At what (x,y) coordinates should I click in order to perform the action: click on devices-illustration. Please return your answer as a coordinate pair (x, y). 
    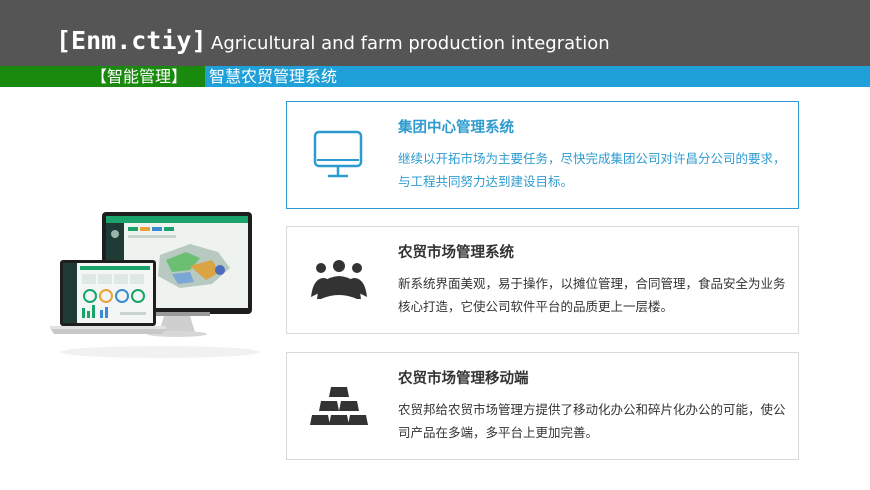
    Looking at the image, I should click on (155, 285).